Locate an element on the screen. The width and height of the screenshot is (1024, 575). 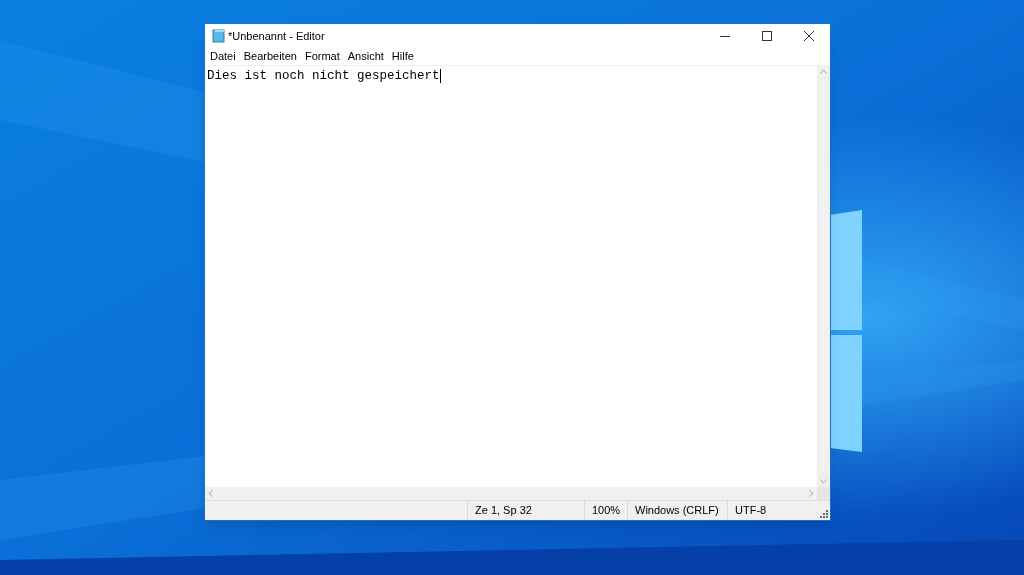
status-field: 100% is located at coordinates (605, 510).